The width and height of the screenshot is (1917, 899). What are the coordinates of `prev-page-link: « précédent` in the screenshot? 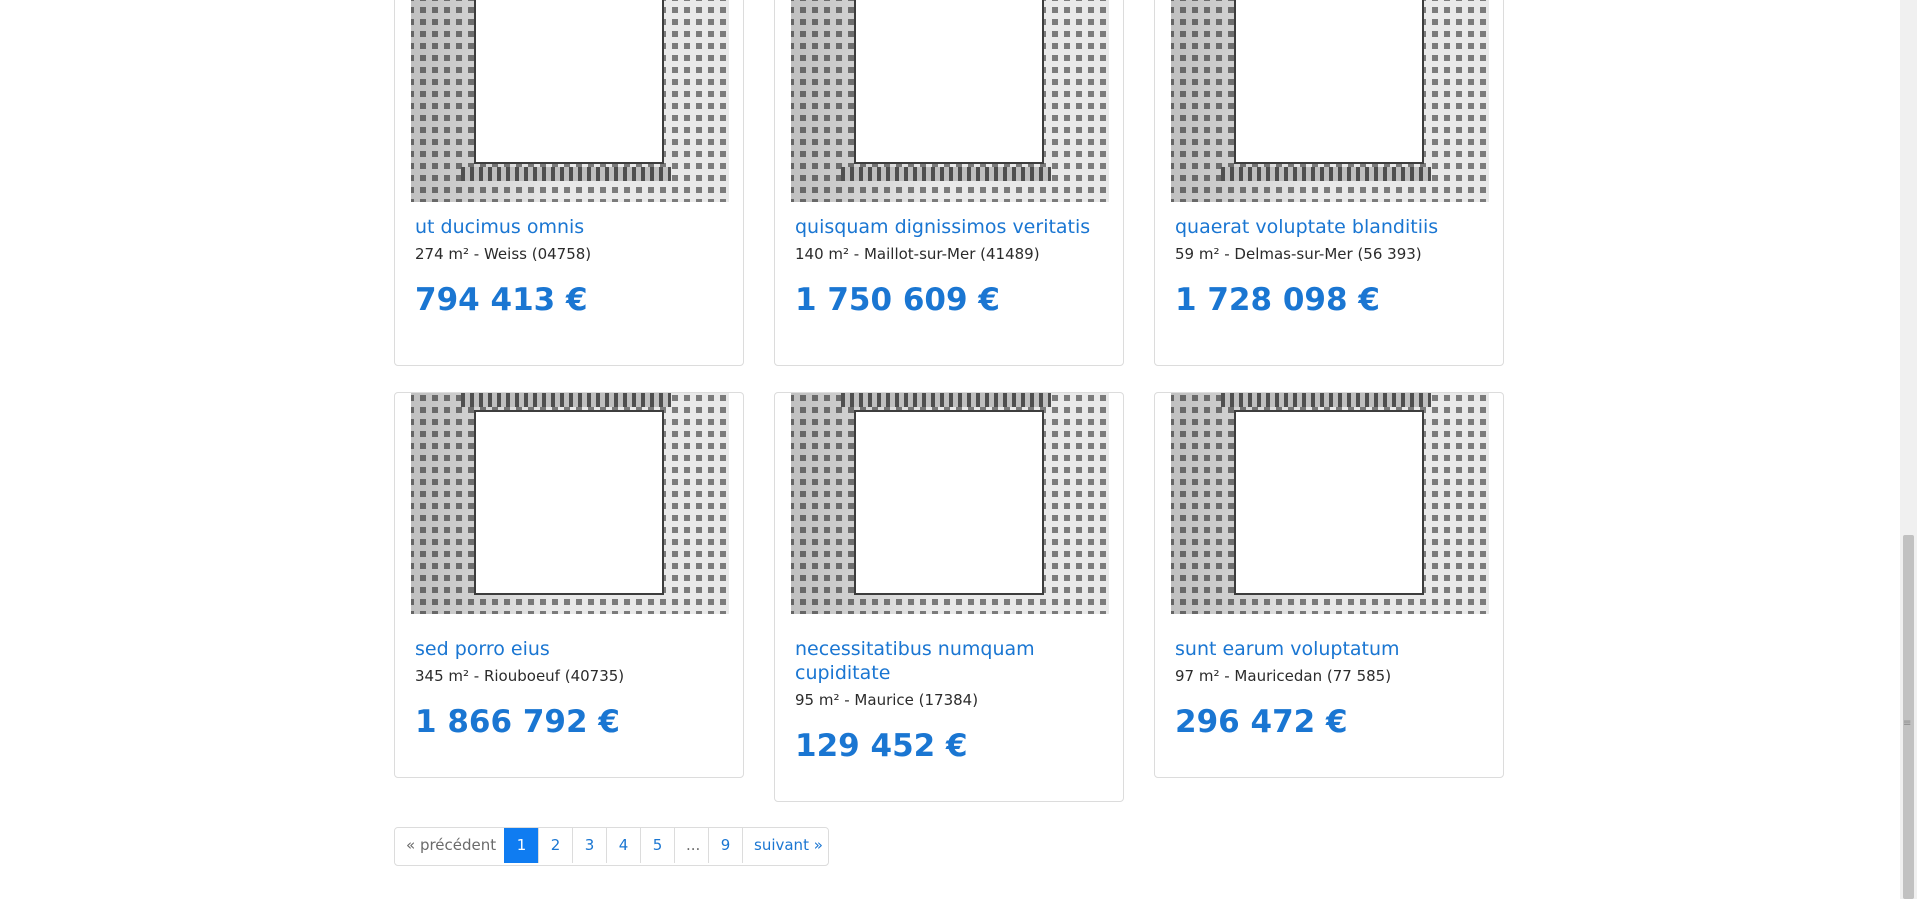 It's located at (449, 845).